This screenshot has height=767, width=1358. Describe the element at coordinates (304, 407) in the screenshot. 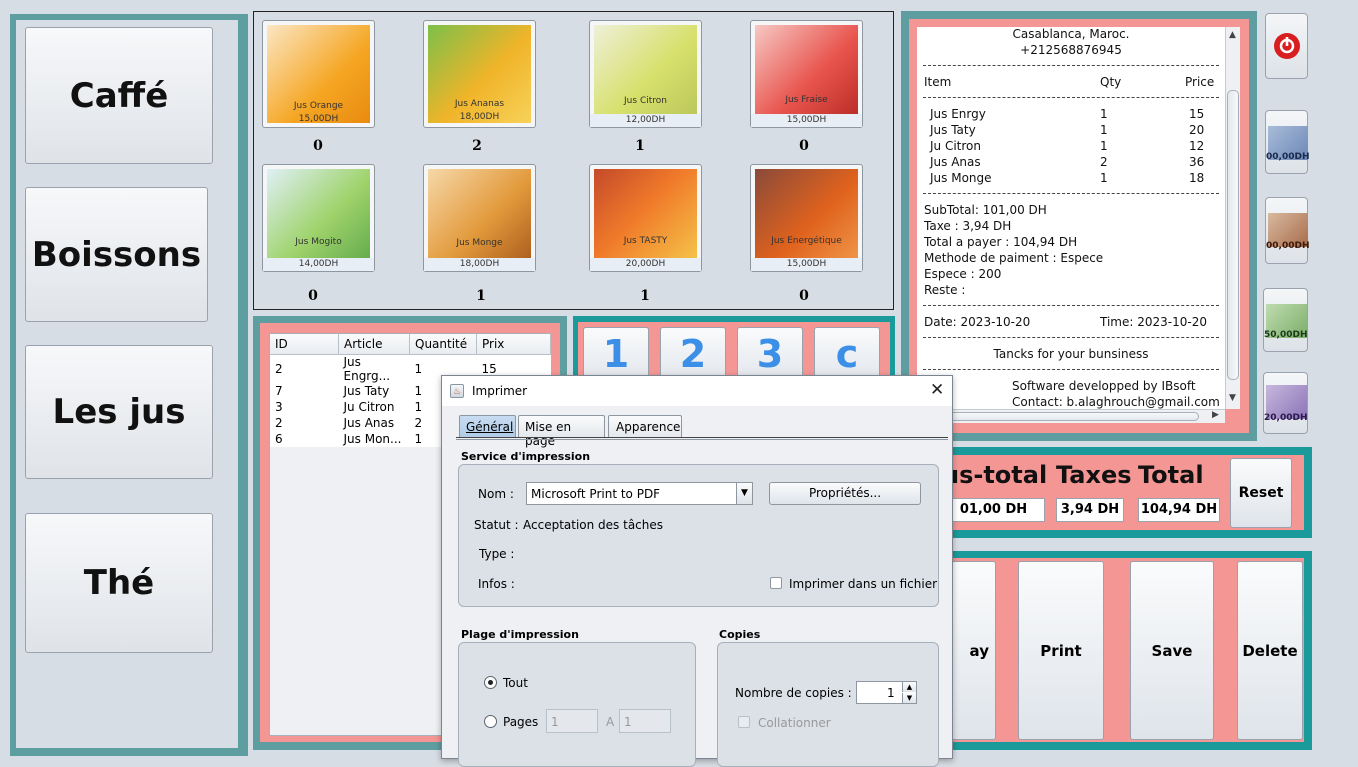

I see `table-cell: 3` at that location.